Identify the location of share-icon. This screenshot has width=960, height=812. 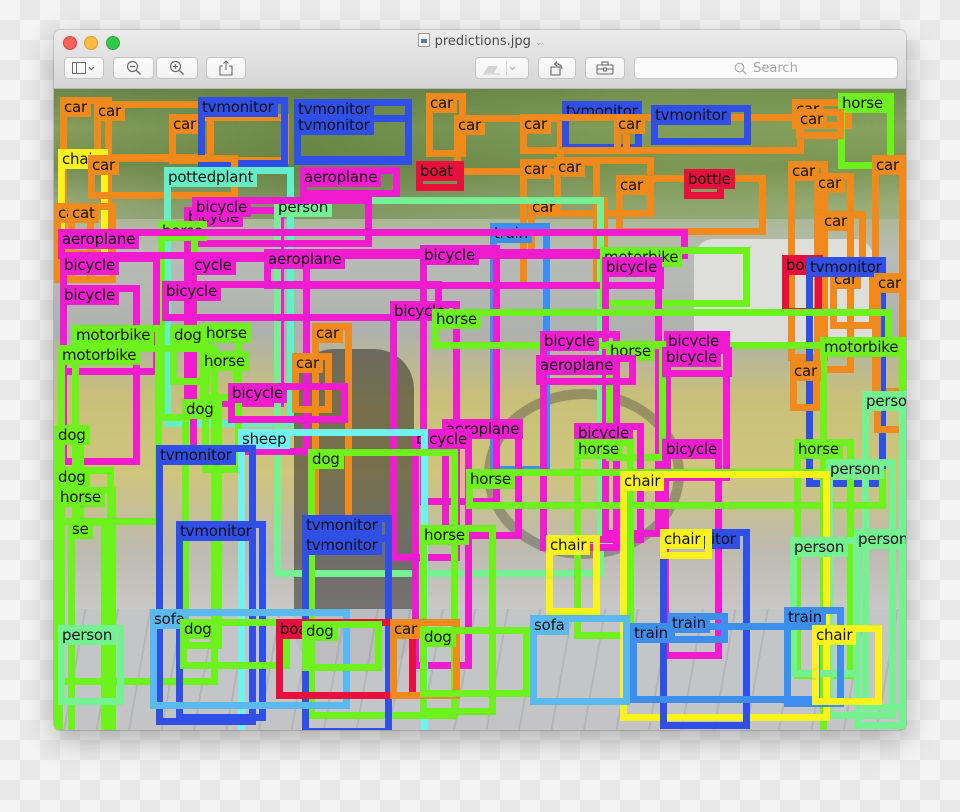
(226, 68).